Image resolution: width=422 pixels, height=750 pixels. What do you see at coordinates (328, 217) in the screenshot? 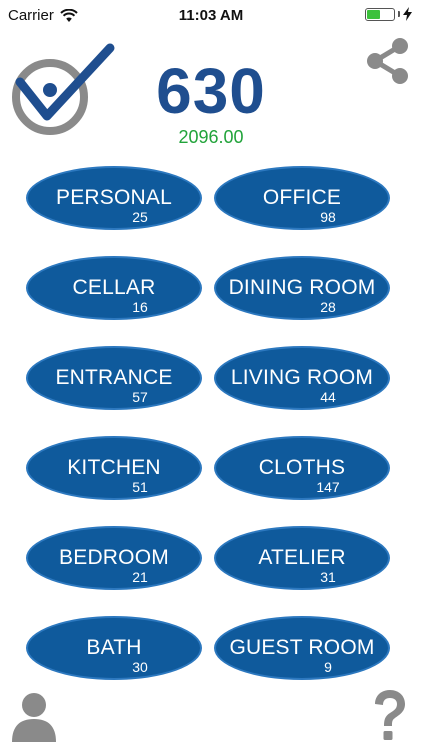
I see `room-count: 98` at bounding box center [328, 217].